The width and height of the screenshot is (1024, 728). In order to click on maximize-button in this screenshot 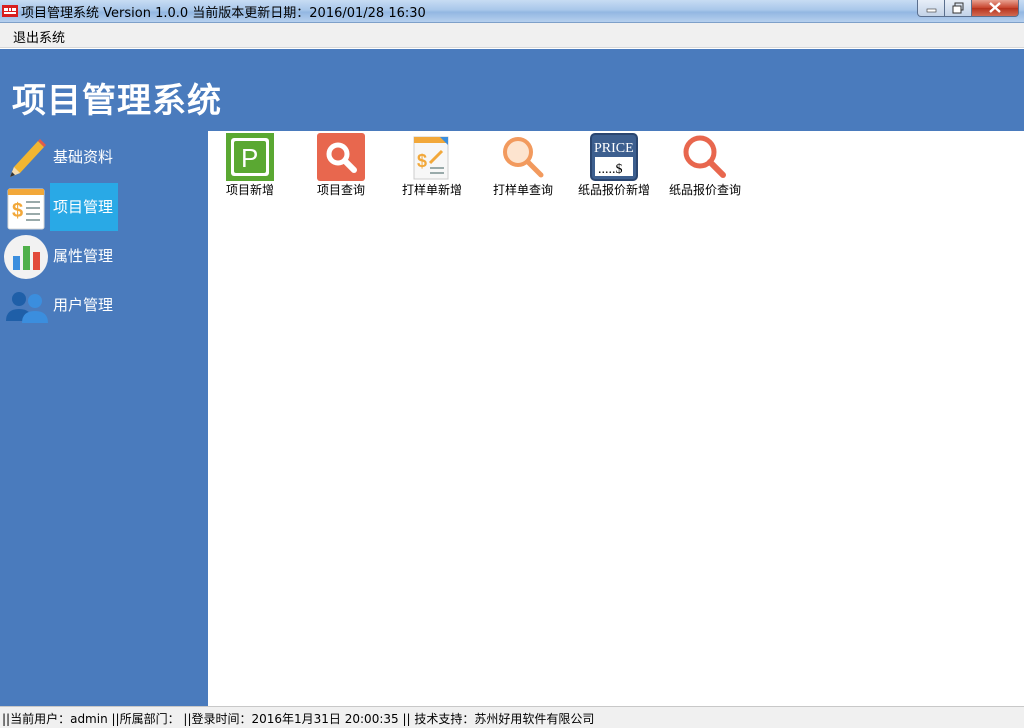, I will do `click(958, 8)`.